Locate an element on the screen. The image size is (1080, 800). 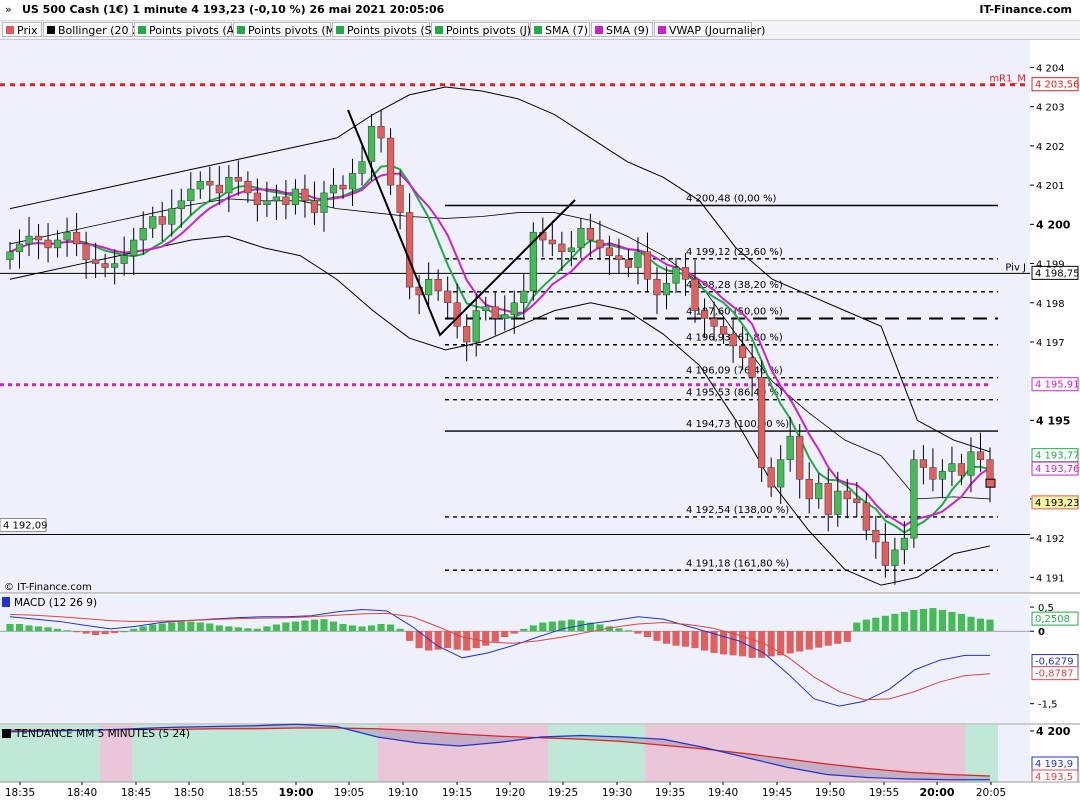
trend-panel-bg is located at coordinates (1014, 753).